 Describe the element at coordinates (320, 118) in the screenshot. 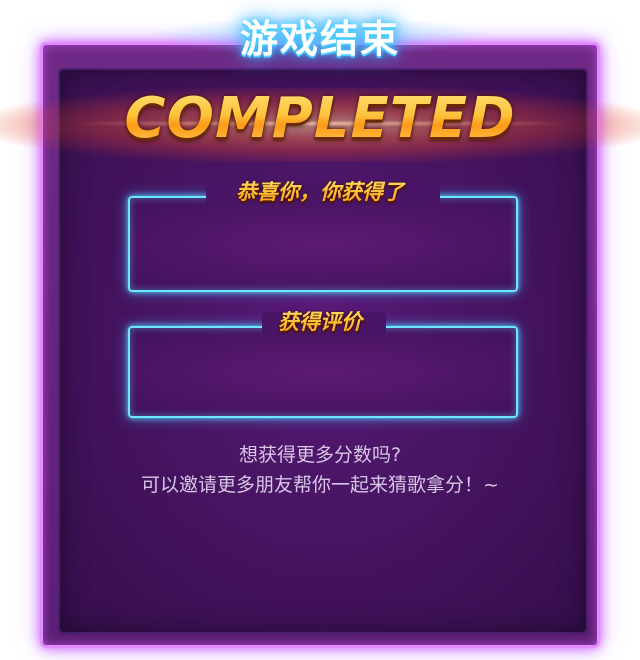

I see `completed-heading: COMPLETED` at that location.